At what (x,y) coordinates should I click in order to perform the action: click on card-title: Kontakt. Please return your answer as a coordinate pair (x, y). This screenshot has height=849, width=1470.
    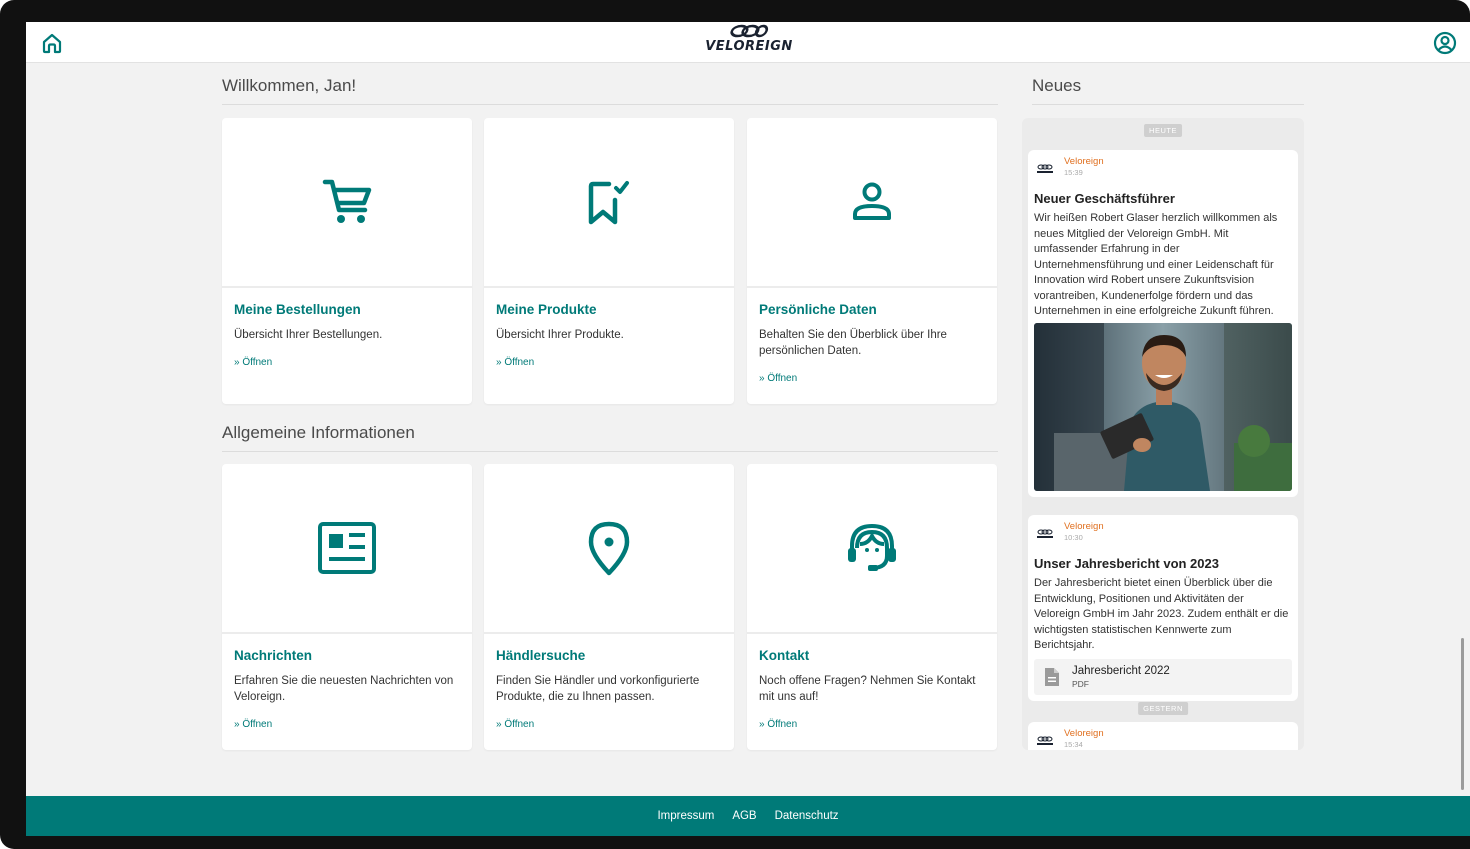
    Looking at the image, I should click on (784, 655).